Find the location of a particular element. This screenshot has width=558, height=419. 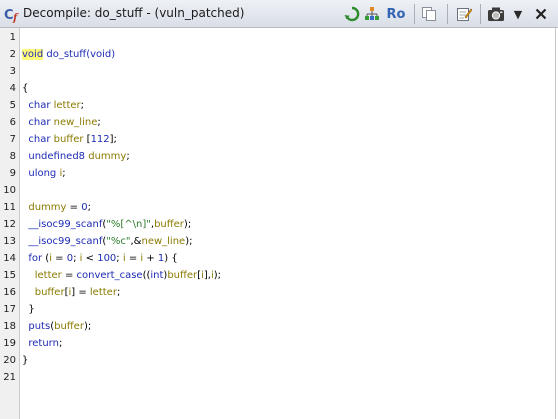

code-text: for (i = 0; i < 100; i = i + 1) { is located at coordinates (99, 259).